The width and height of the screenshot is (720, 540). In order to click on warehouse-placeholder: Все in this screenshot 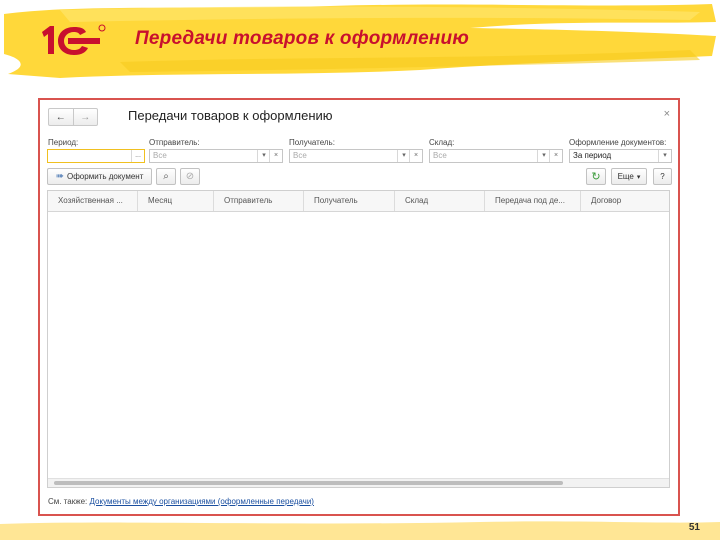, I will do `click(440, 155)`.